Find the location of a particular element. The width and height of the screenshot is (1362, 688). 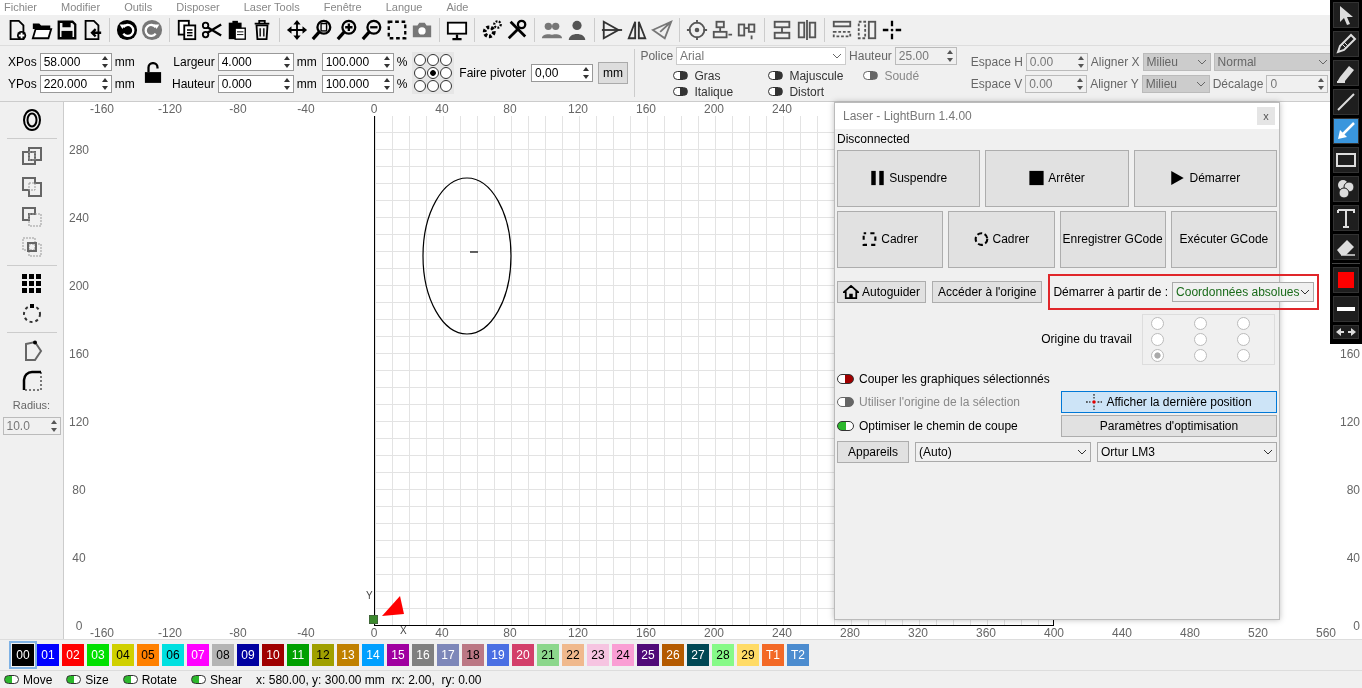

window-title: Laser - LightBurn 1.4.00 is located at coordinates (907, 115).